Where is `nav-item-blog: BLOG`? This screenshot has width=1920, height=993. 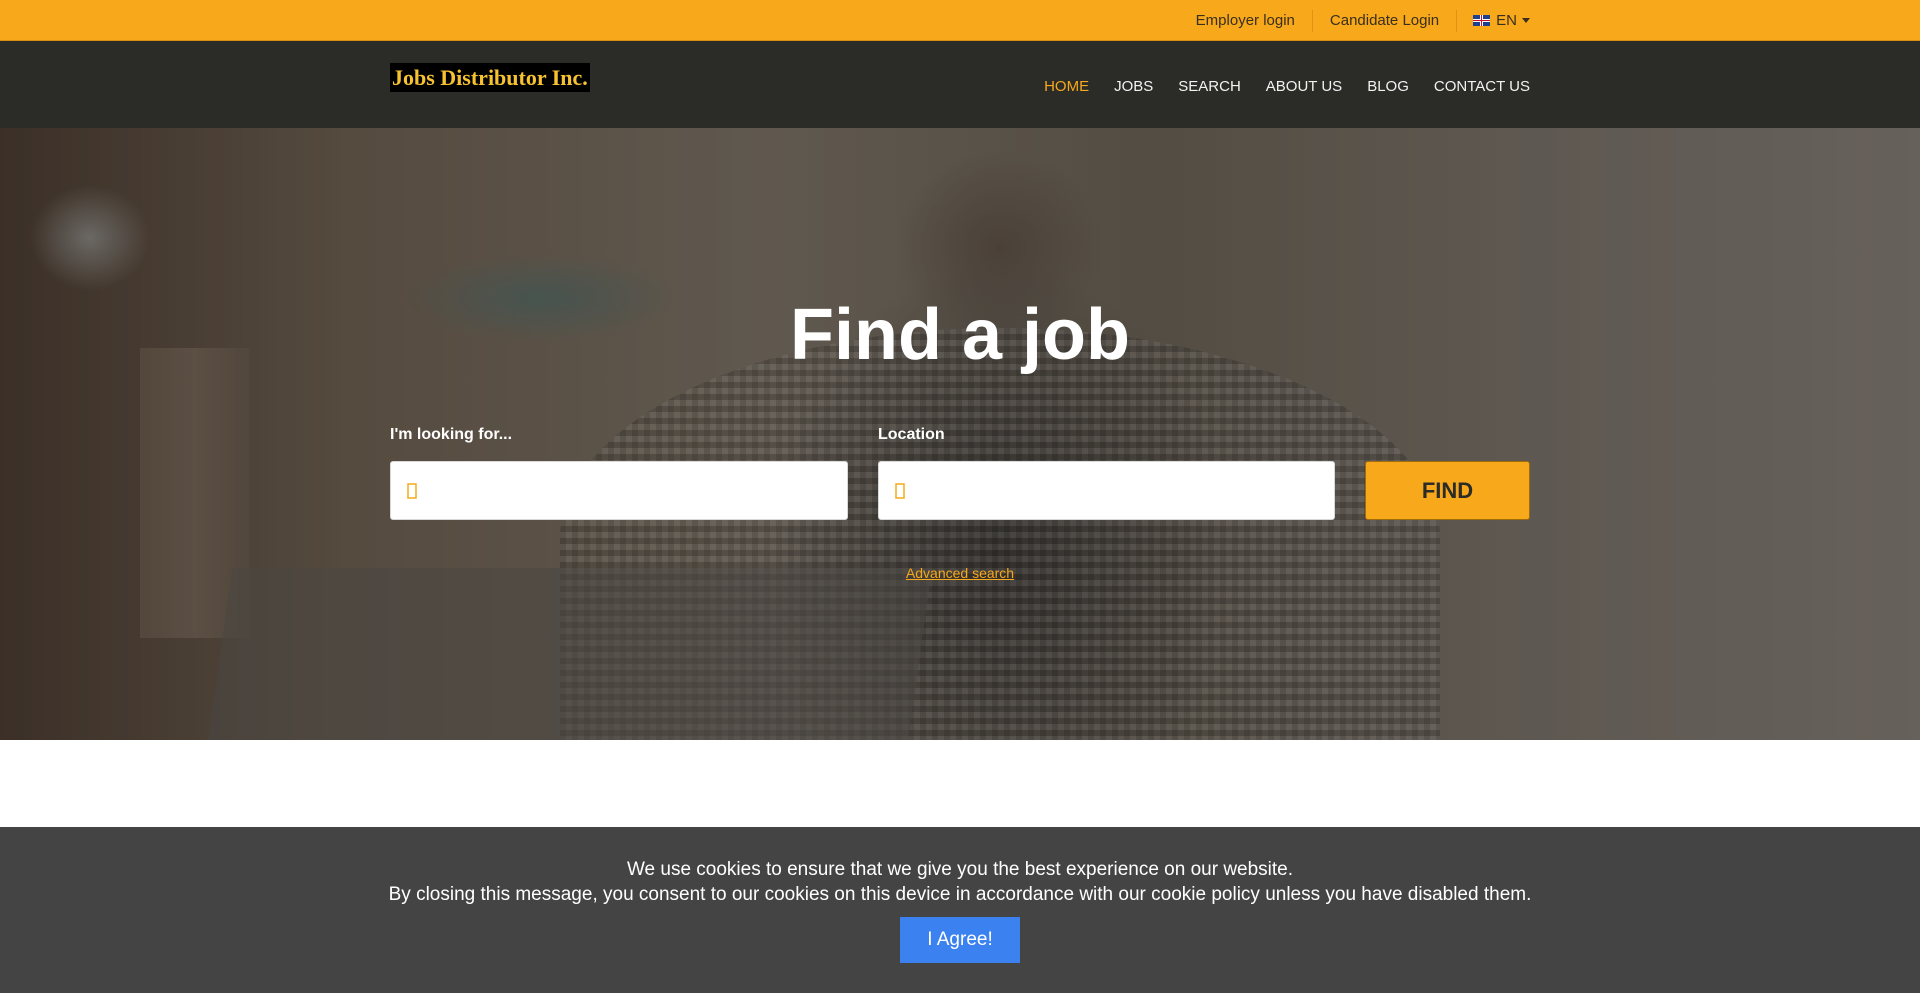
nav-item-blog: BLOG is located at coordinates (1388, 87).